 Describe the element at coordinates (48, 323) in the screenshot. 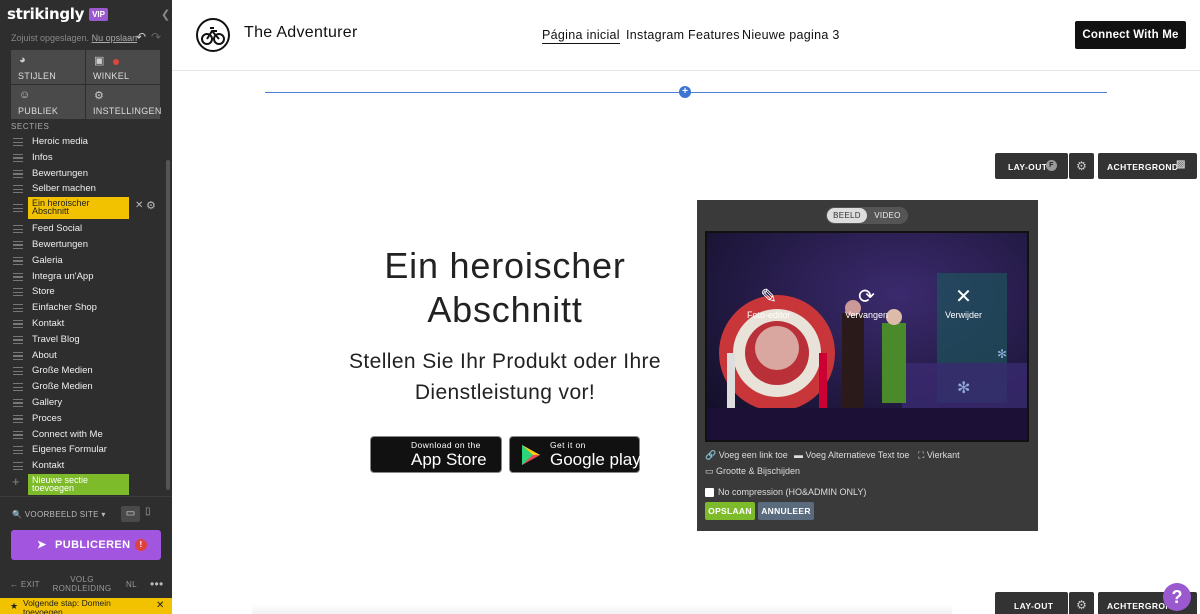

I see `section-name: Kontakt` at that location.